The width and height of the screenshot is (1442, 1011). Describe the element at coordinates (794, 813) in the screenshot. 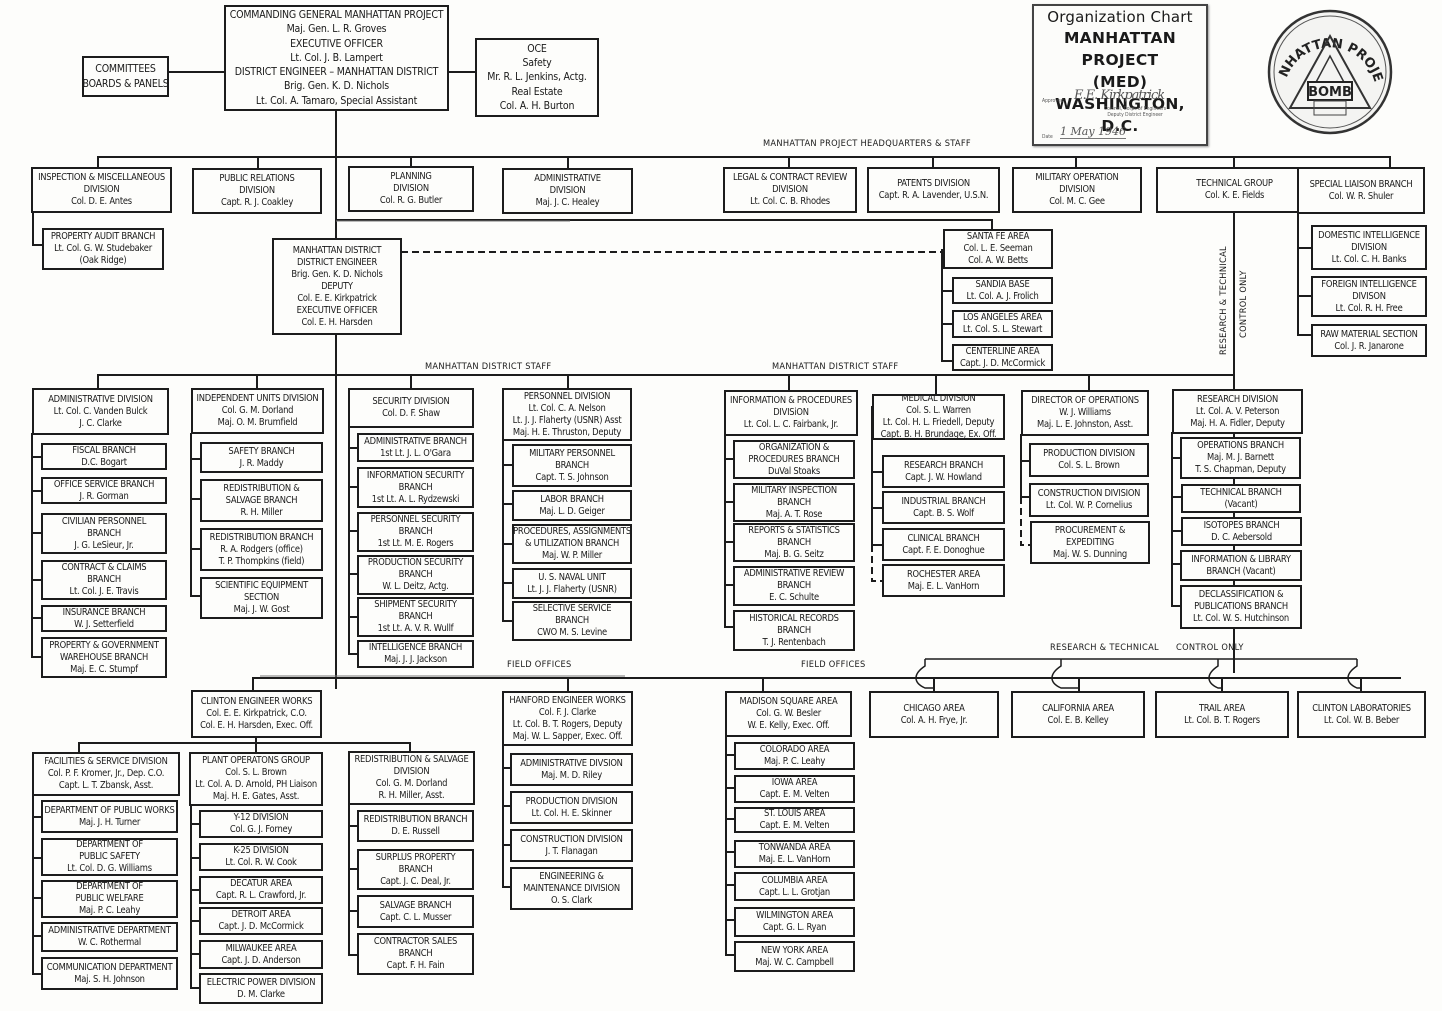

I see `org-box-title: ST. LOUIS AREA` at that location.